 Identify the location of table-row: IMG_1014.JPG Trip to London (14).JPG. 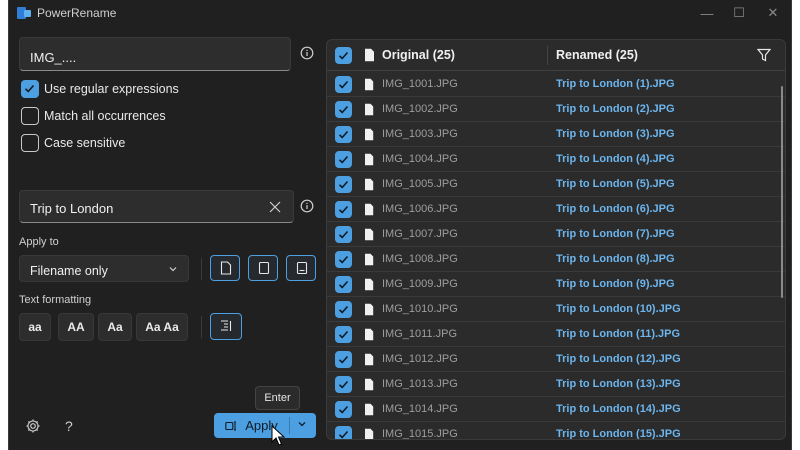
(556, 409).